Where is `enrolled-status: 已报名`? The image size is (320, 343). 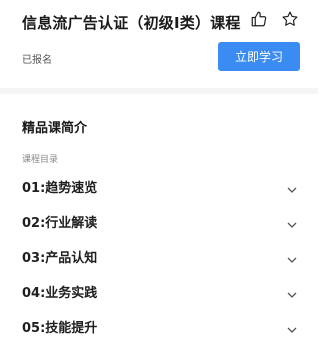
enrolled-status: 已报名 is located at coordinates (37, 60).